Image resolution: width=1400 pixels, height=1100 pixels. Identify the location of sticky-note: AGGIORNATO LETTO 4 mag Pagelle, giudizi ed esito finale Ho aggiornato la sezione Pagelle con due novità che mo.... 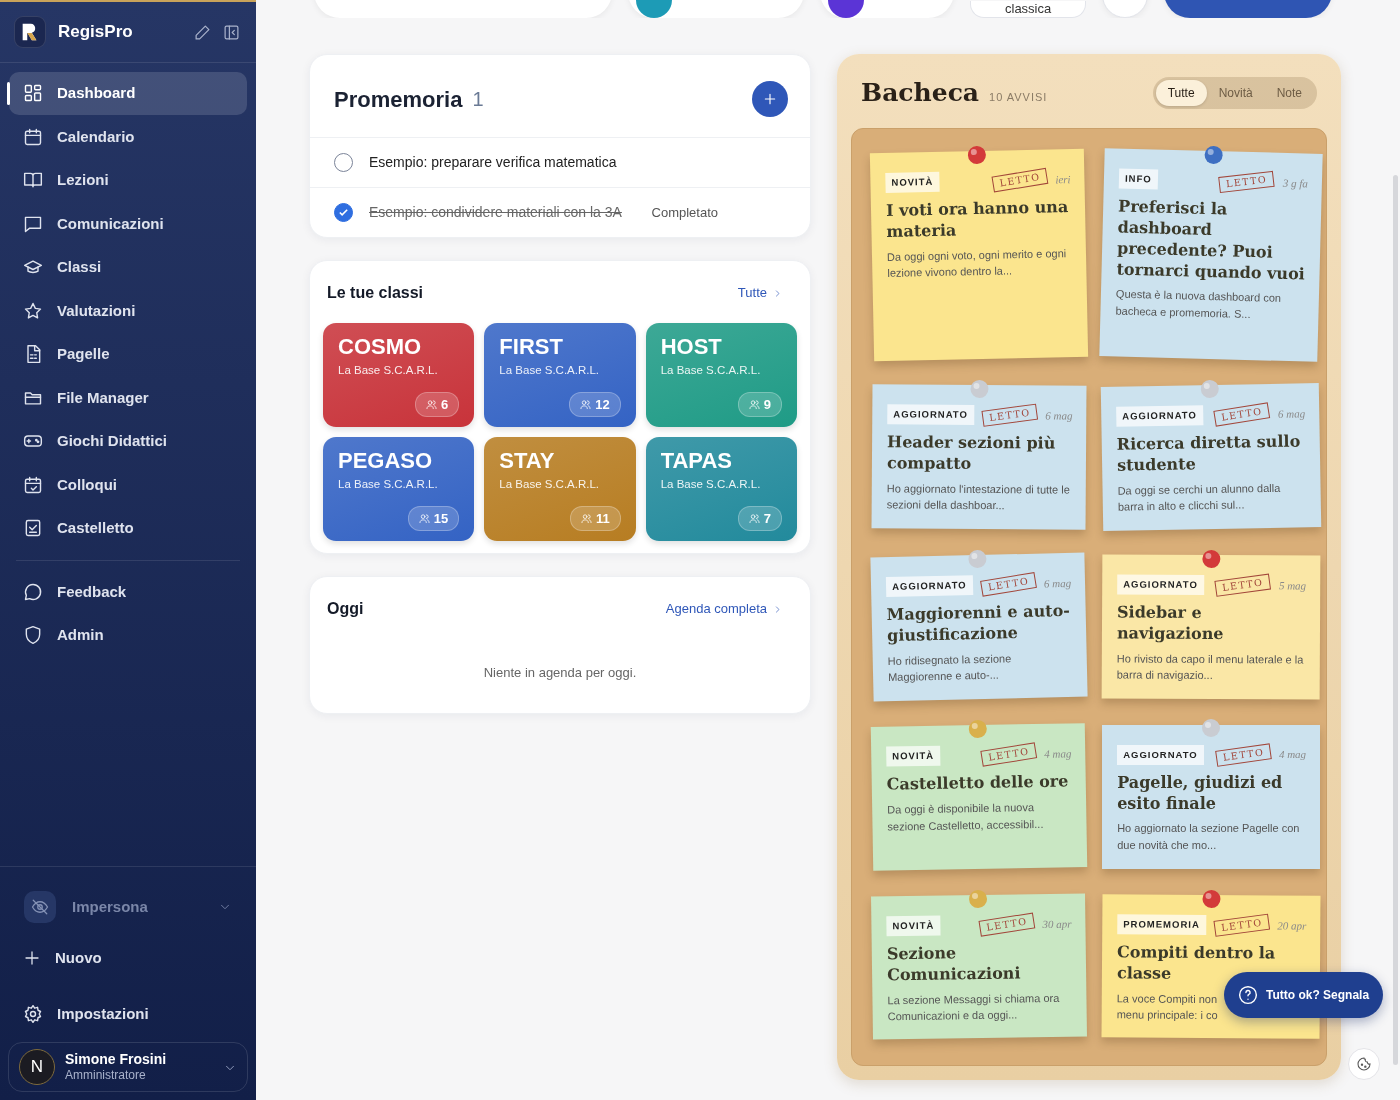
(1211, 796).